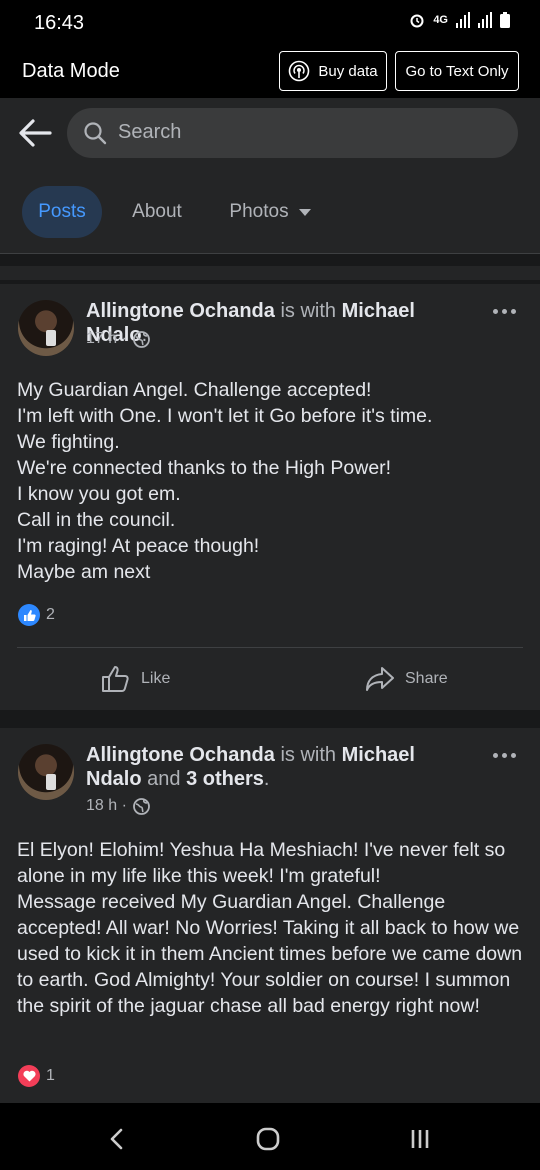 The image size is (540, 1170). I want to click on status-icons: 4G, so click(459, 20).